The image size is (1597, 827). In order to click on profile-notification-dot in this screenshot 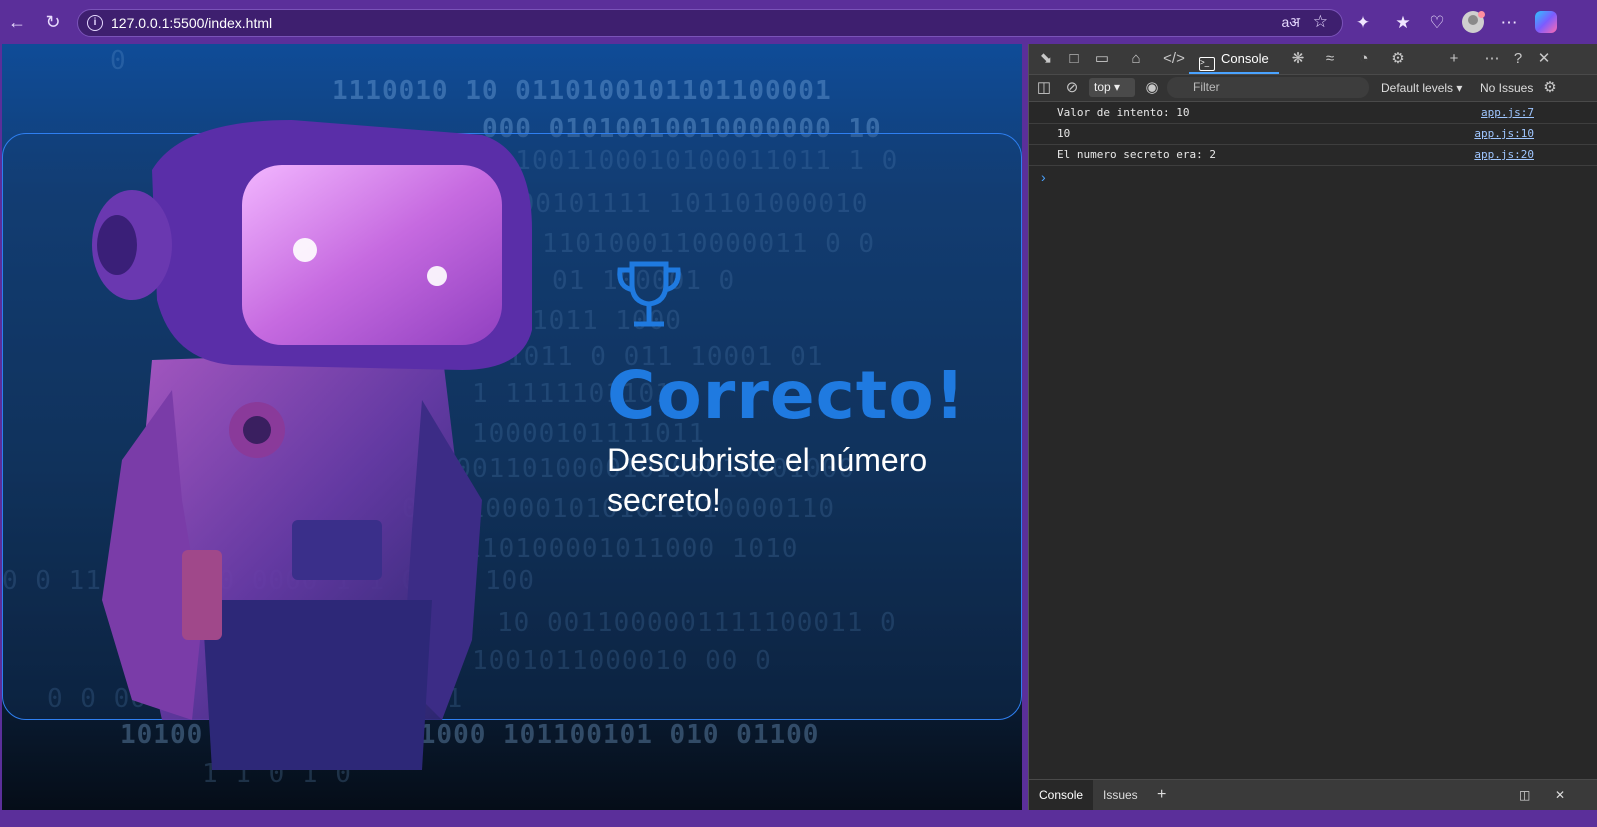, I will do `click(1481, 14)`.